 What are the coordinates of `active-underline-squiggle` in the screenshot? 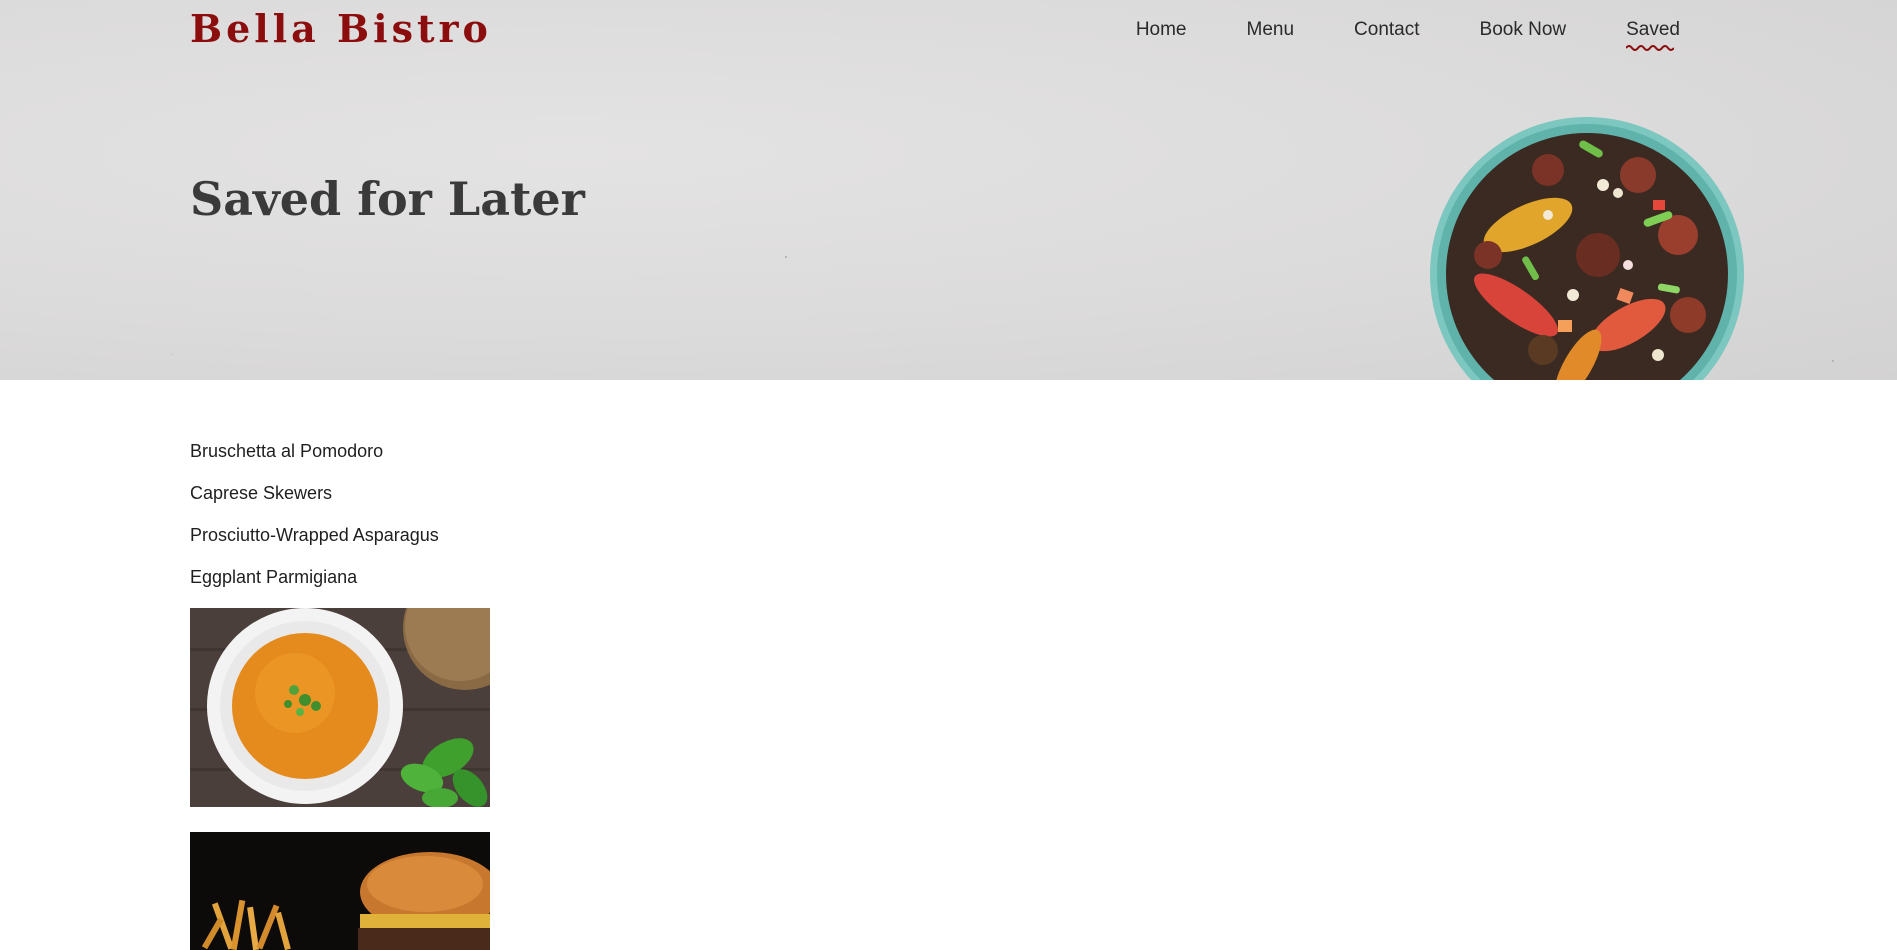 It's located at (1650, 48).